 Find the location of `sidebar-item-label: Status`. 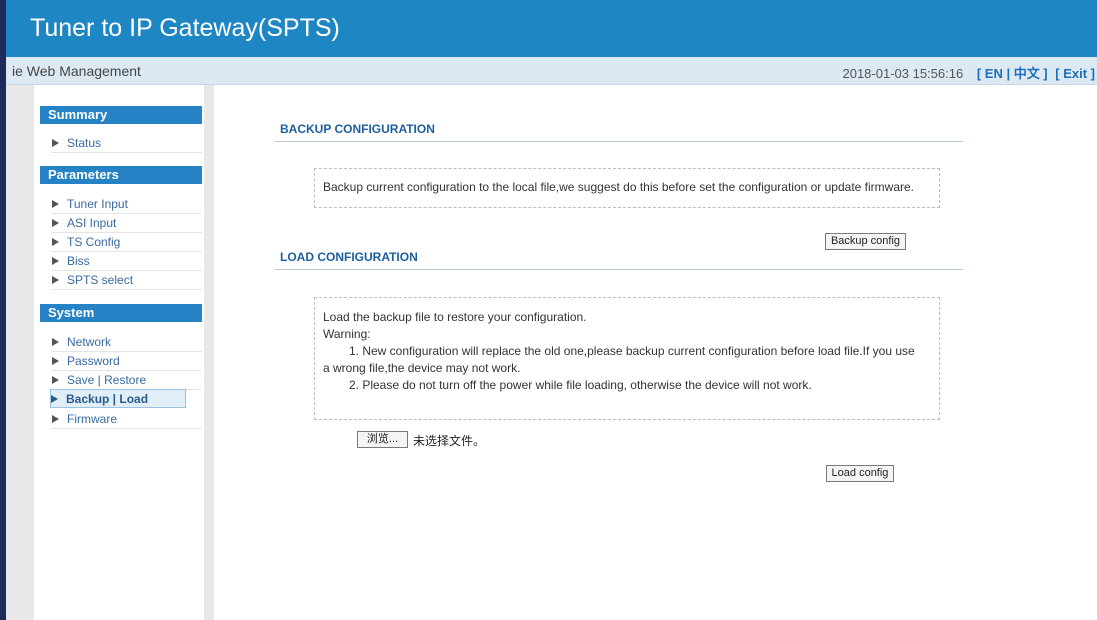

sidebar-item-label: Status is located at coordinates (84, 143).